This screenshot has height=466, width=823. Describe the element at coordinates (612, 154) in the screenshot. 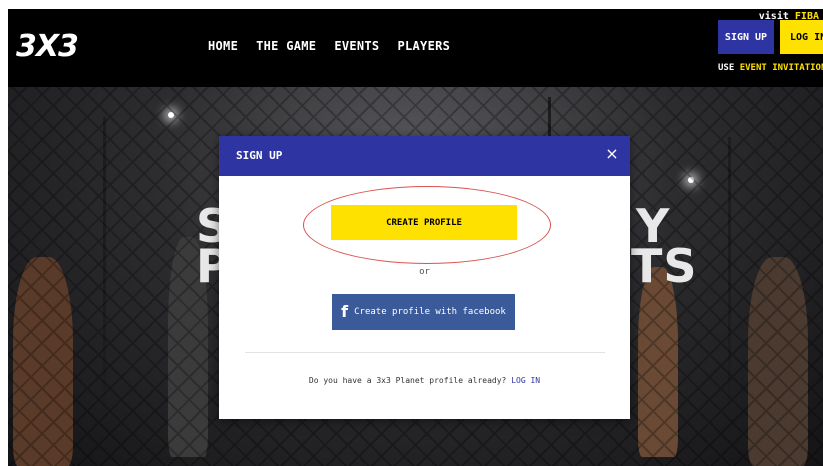

I see `close-icon: ×` at that location.